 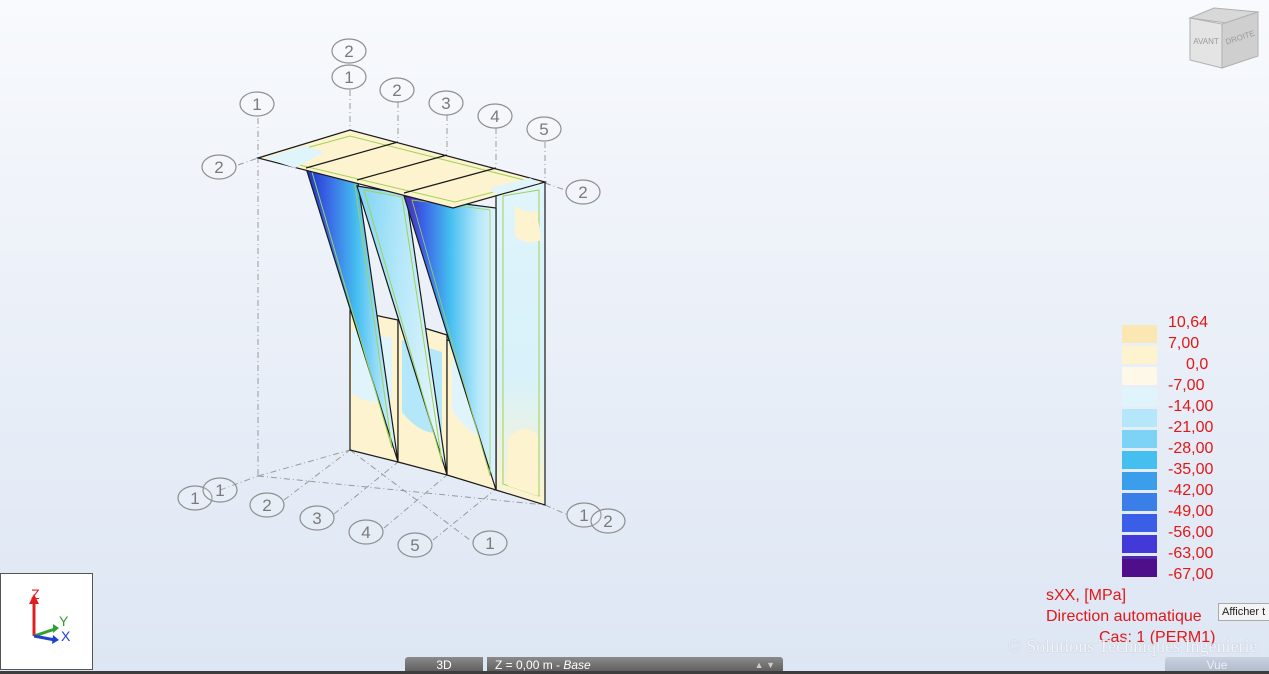 I want to click on legend-value: -63,00, so click(x=1191, y=553).